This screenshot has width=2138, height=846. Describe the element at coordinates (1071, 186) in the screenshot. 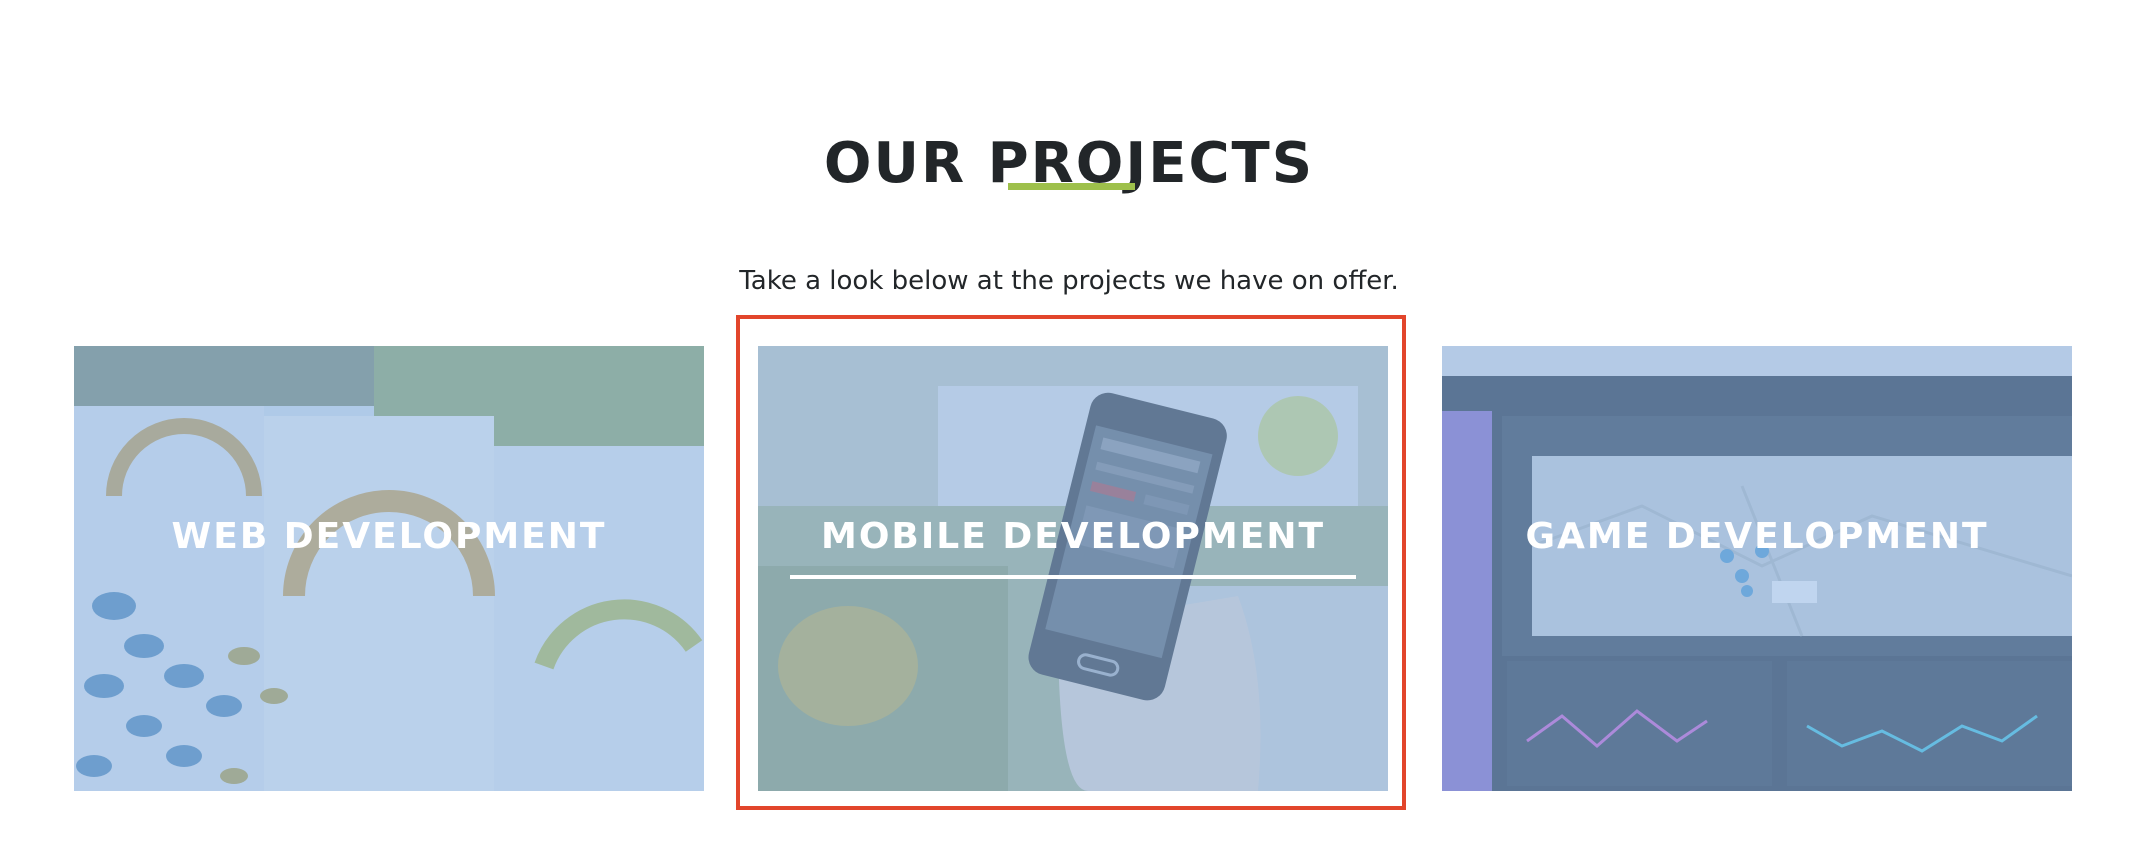

I see `title-divider` at that location.